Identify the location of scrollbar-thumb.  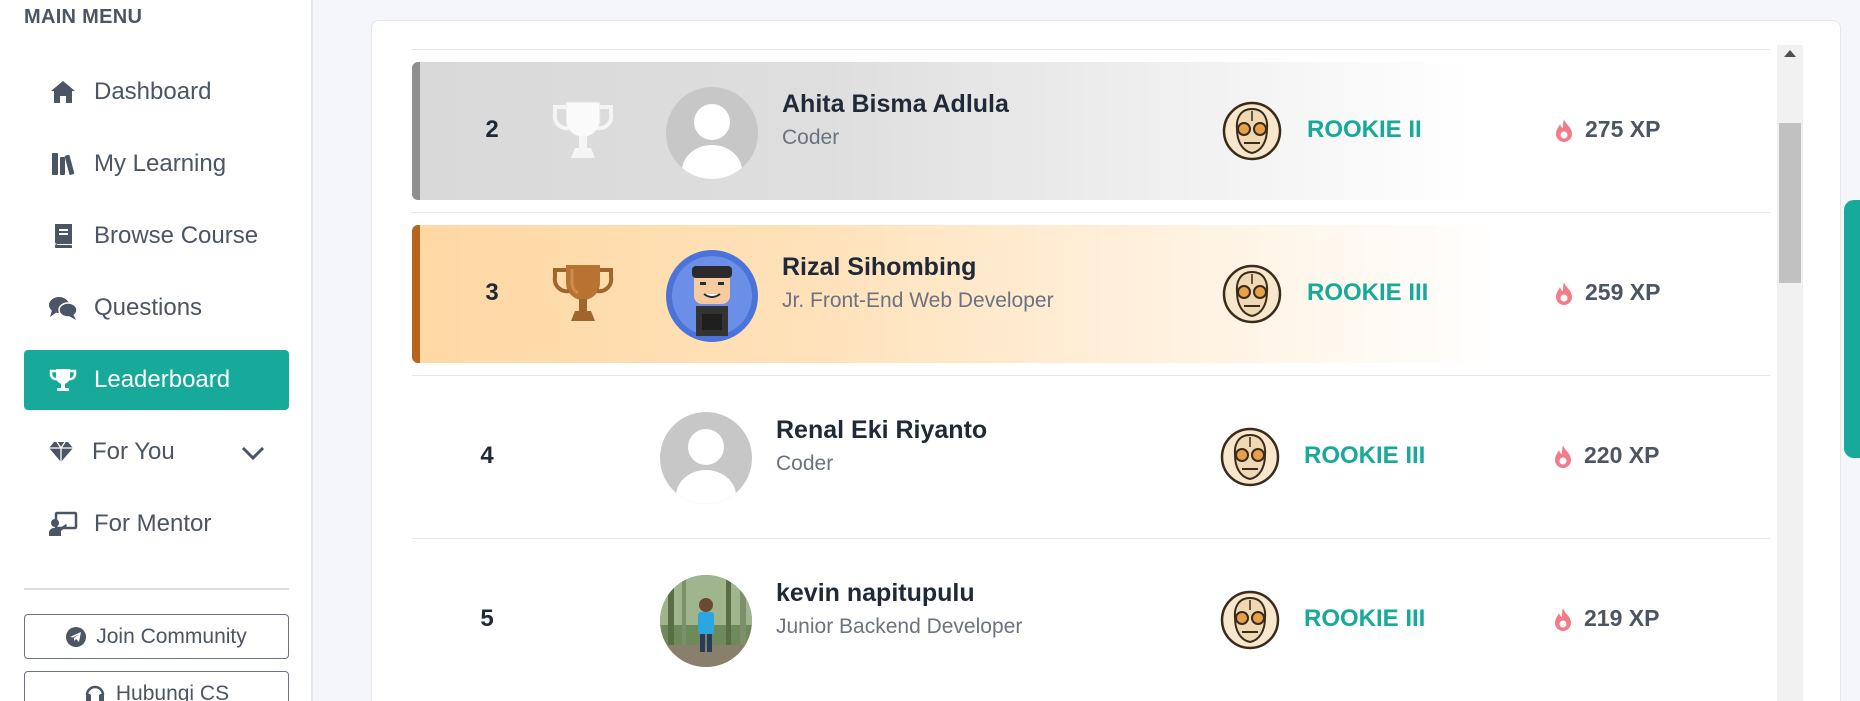
(1790, 203).